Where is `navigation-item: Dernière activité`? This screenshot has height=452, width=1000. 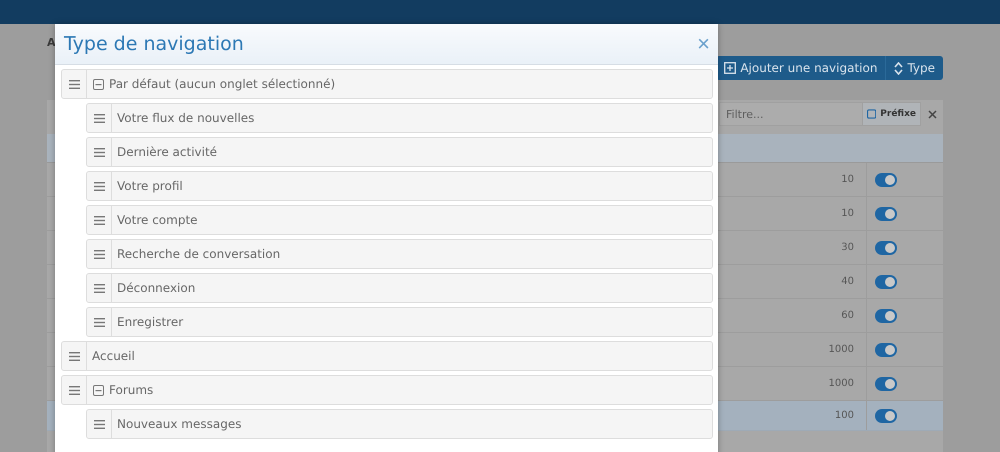 navigation-item: Dernière activité is located at coordinates (399, 152).